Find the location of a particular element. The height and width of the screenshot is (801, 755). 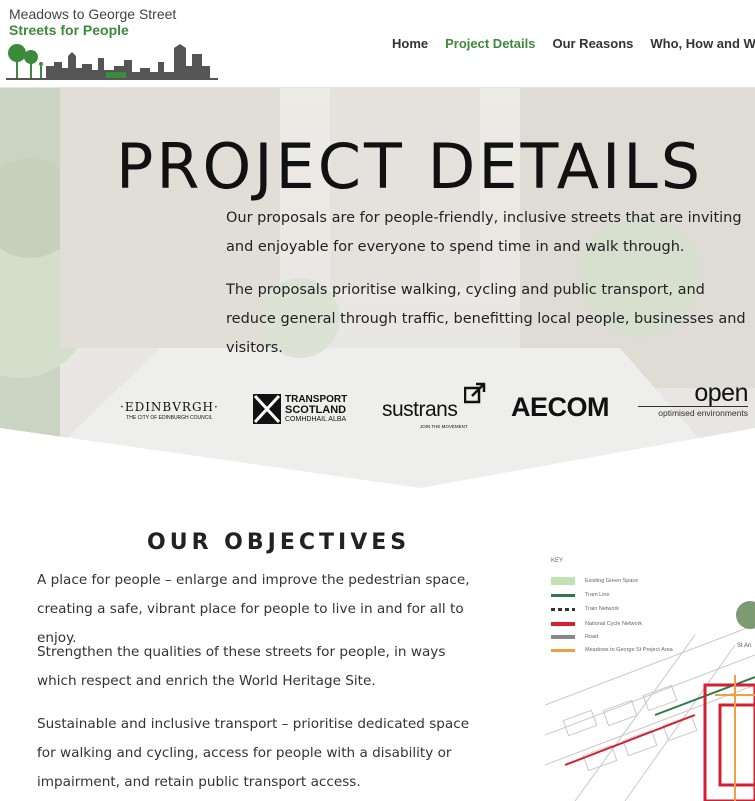

sustrans-logo-subtext: JOIN THE MOVEMENT is located at coordinates (444, 426).